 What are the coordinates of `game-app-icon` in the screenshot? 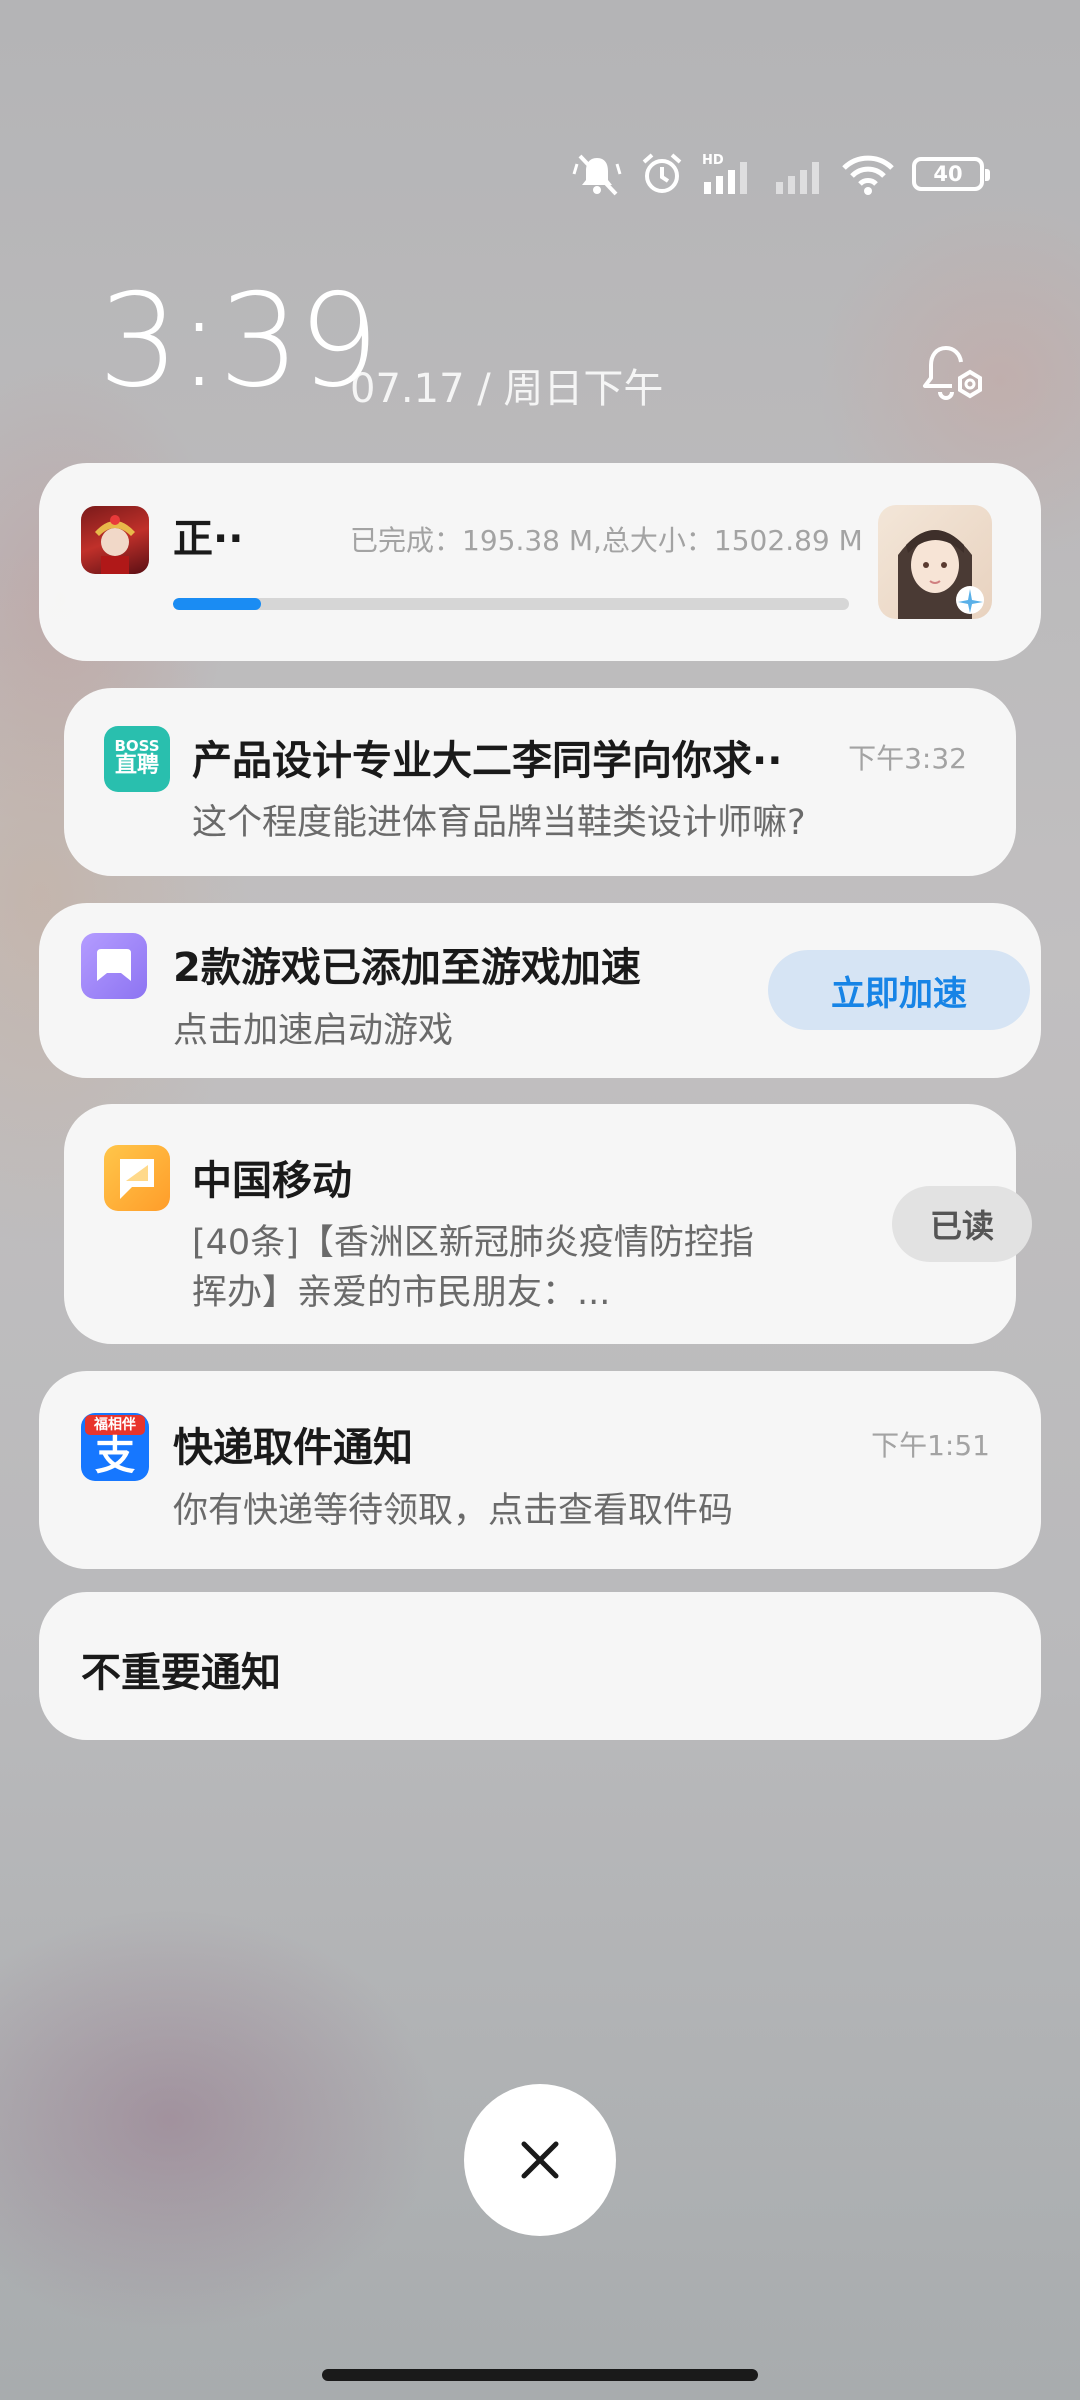 It's located at (115, 540).